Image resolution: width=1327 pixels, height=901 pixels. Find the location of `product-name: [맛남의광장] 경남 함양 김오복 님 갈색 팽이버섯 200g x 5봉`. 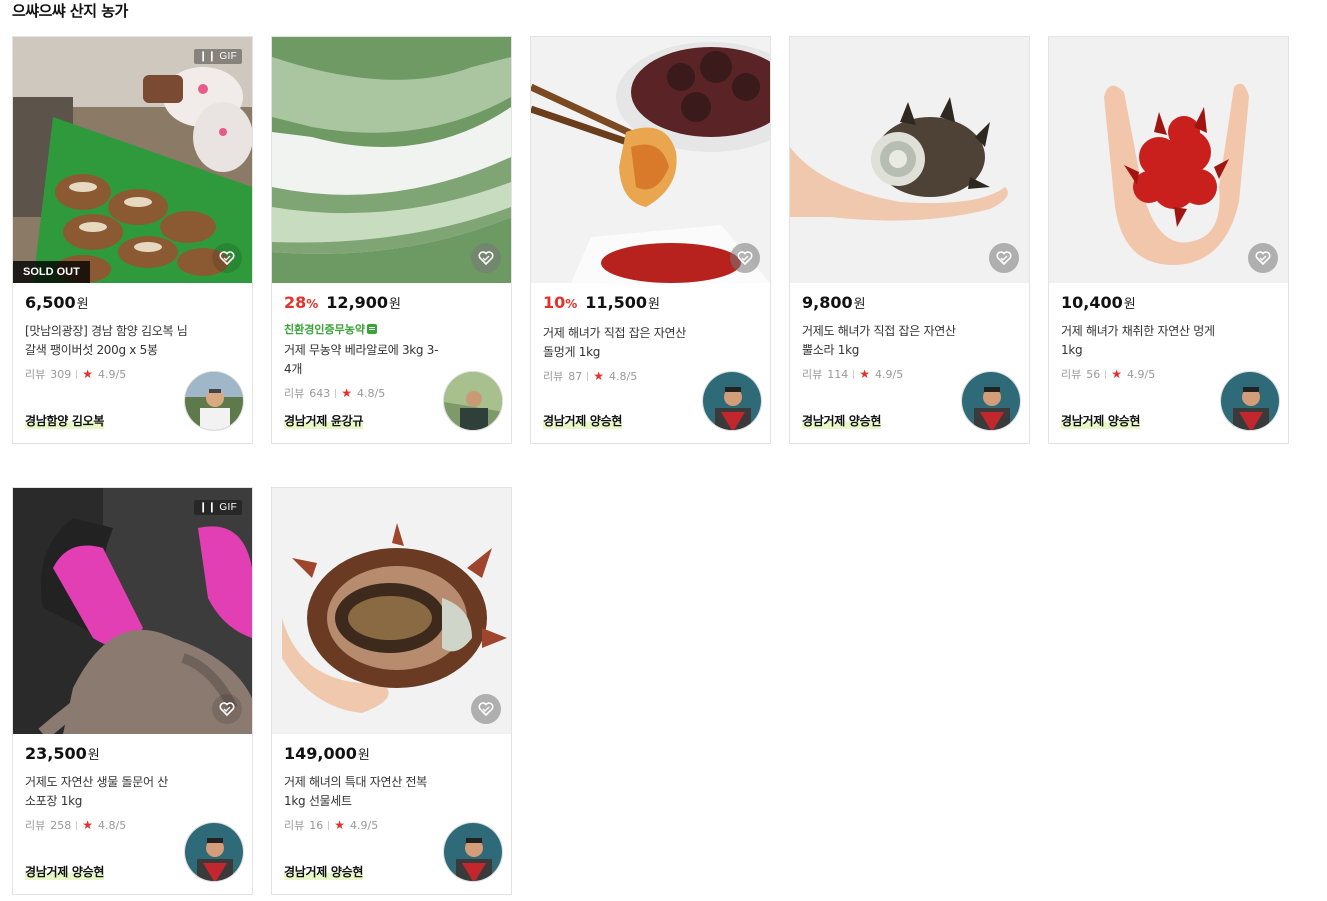

product-name: [맛남의광장] 경남 함양 김오복 님 갈색 팽이버섯 200g x 5봉 is located at coordinates (107, 341).